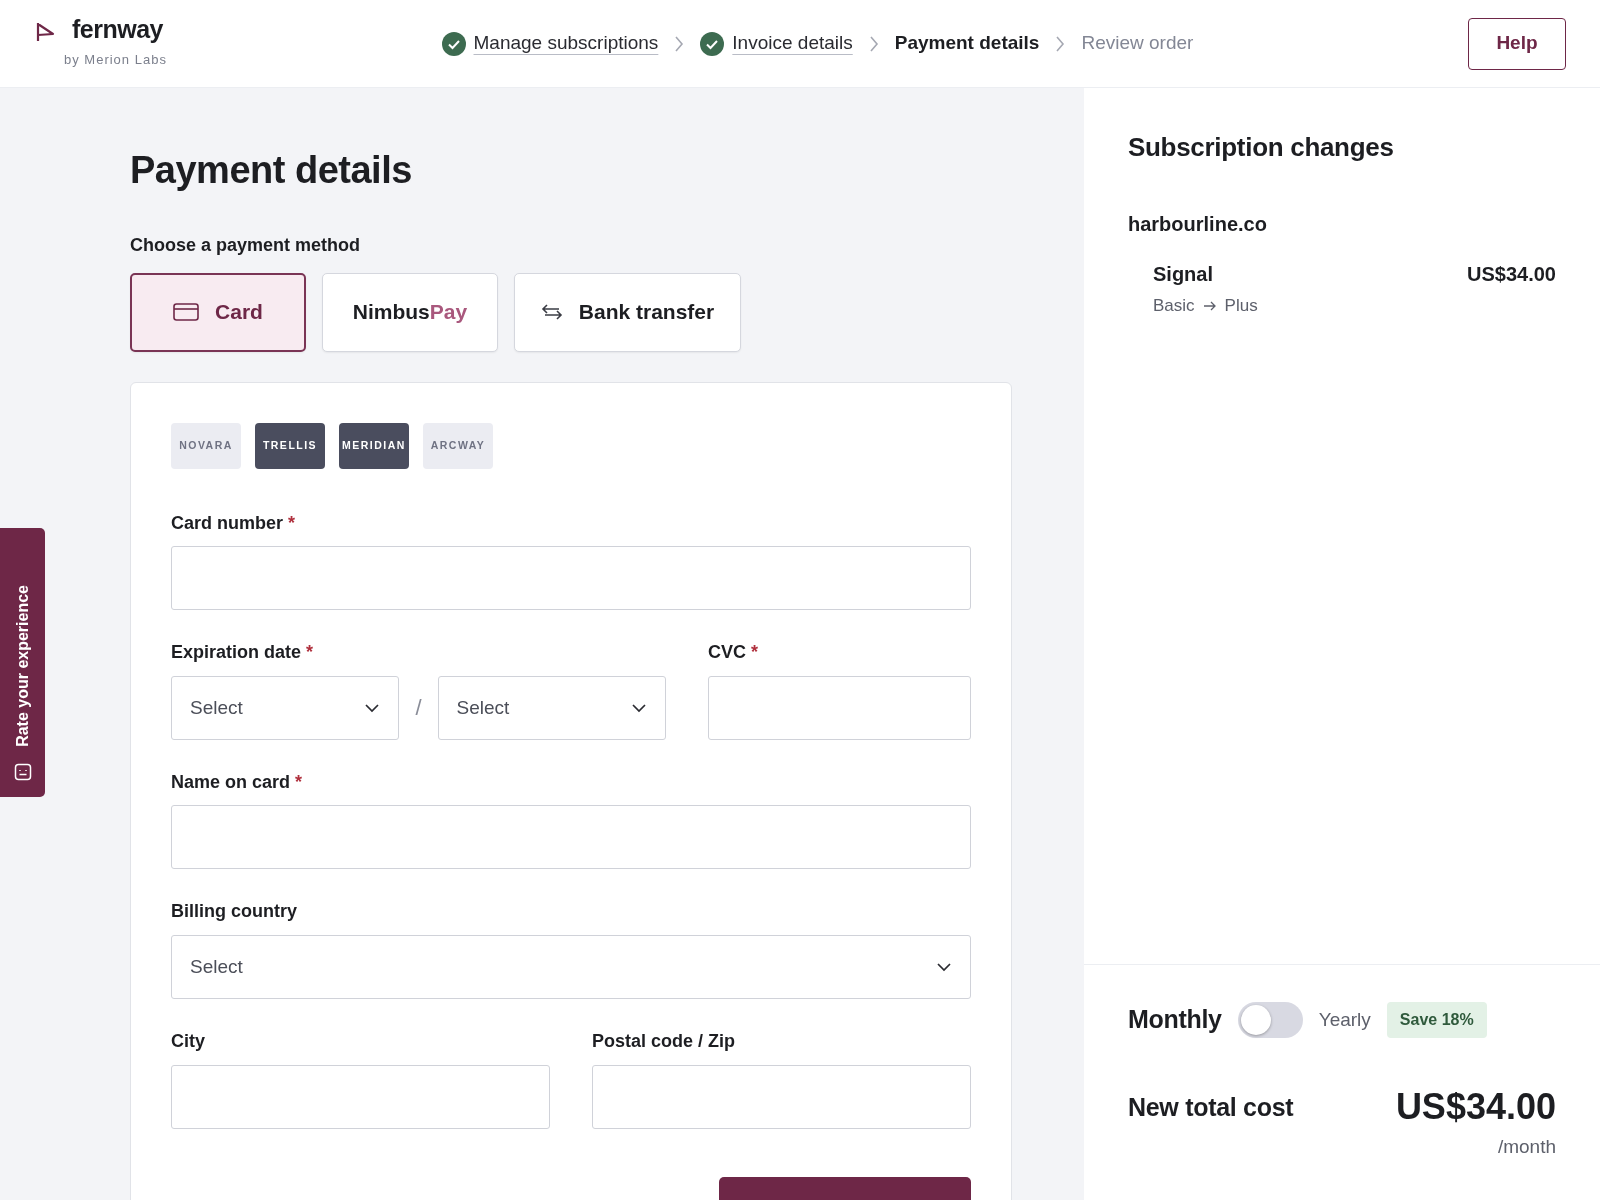 This screenshot has width=1600, height=1200. Describe the element at coordinates (206, 445) in the screenshot. I see `card-brand-logo: NOVARA` at that location.